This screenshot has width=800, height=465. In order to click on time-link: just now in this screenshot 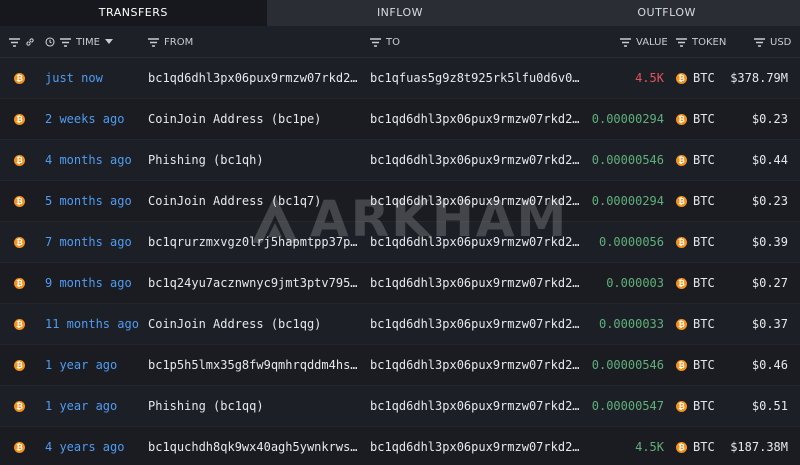, I will do `click(95, 78)`.